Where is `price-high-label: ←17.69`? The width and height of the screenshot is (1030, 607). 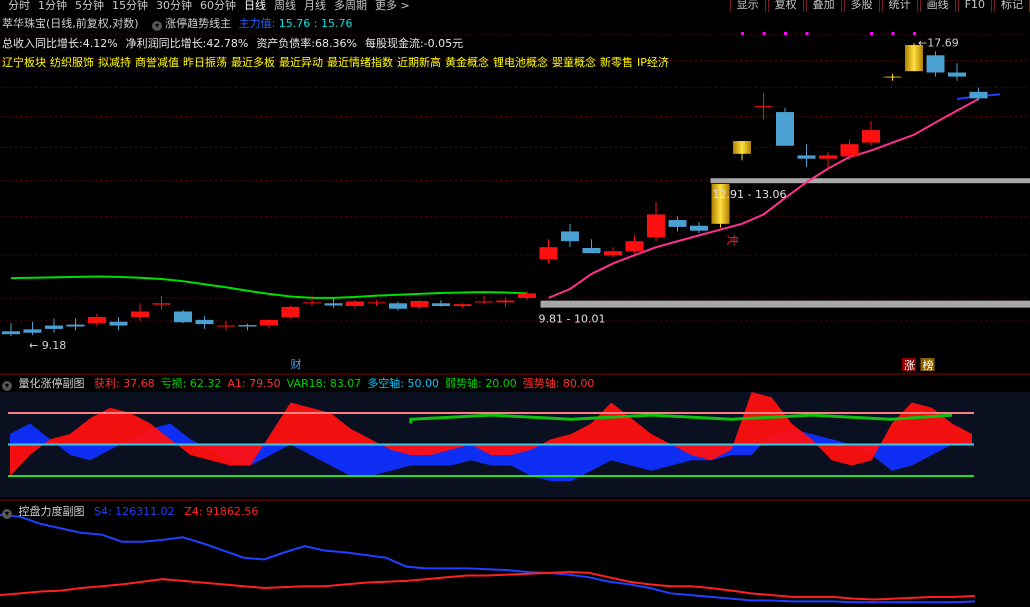 price-high-label: ←17.69 is located at coordinates (938, 43).